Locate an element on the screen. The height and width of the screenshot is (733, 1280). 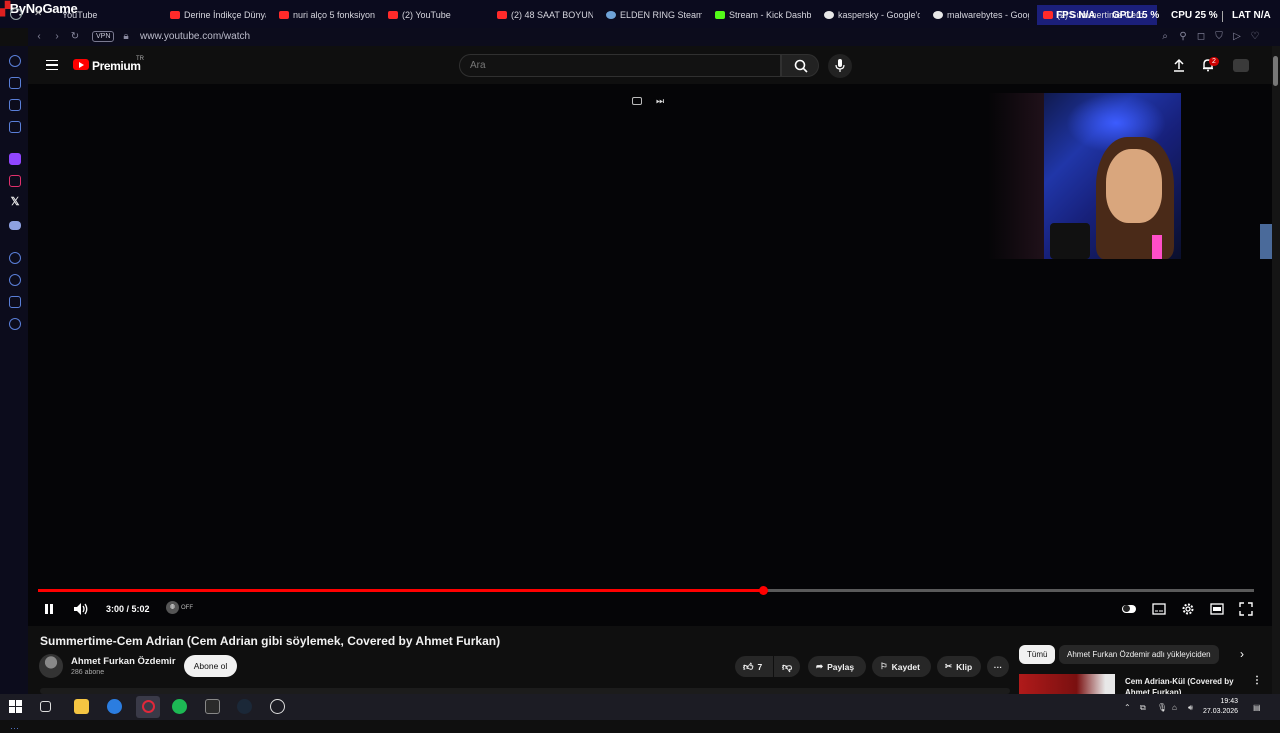
youtube-favicon-icon is located at coordinates (284, 15).